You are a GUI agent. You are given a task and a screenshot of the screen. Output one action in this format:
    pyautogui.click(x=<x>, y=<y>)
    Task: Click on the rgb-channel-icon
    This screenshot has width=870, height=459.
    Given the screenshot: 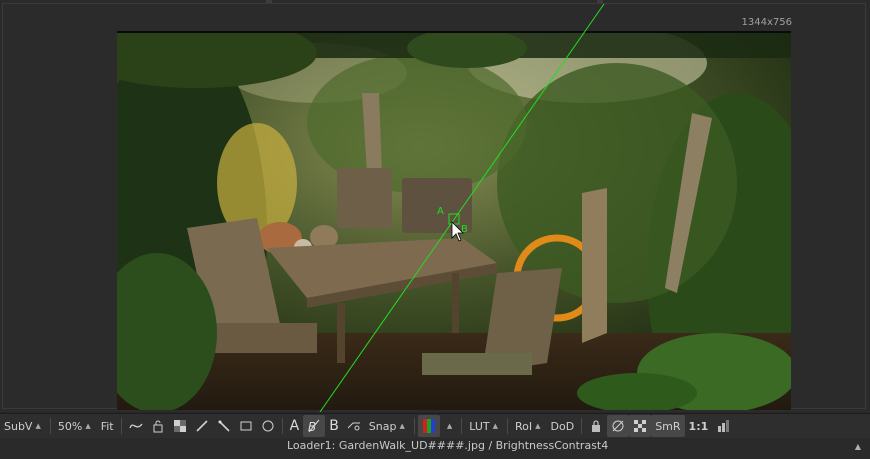 What is the action you would take?
    pyautogui.click(x=428, y=426)
    